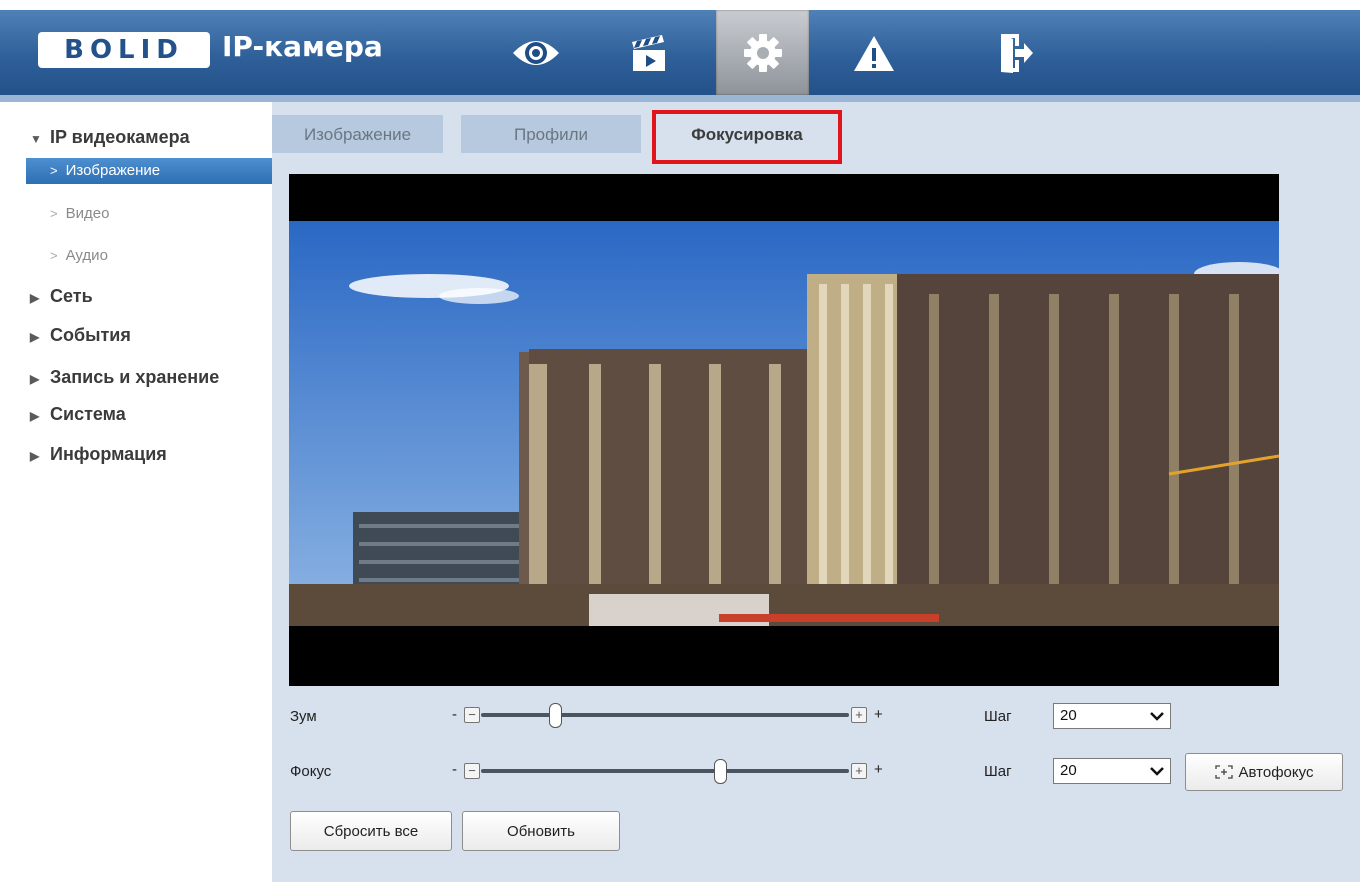  I want to click on zoom-step-label: Шаг, so click(998, 716).